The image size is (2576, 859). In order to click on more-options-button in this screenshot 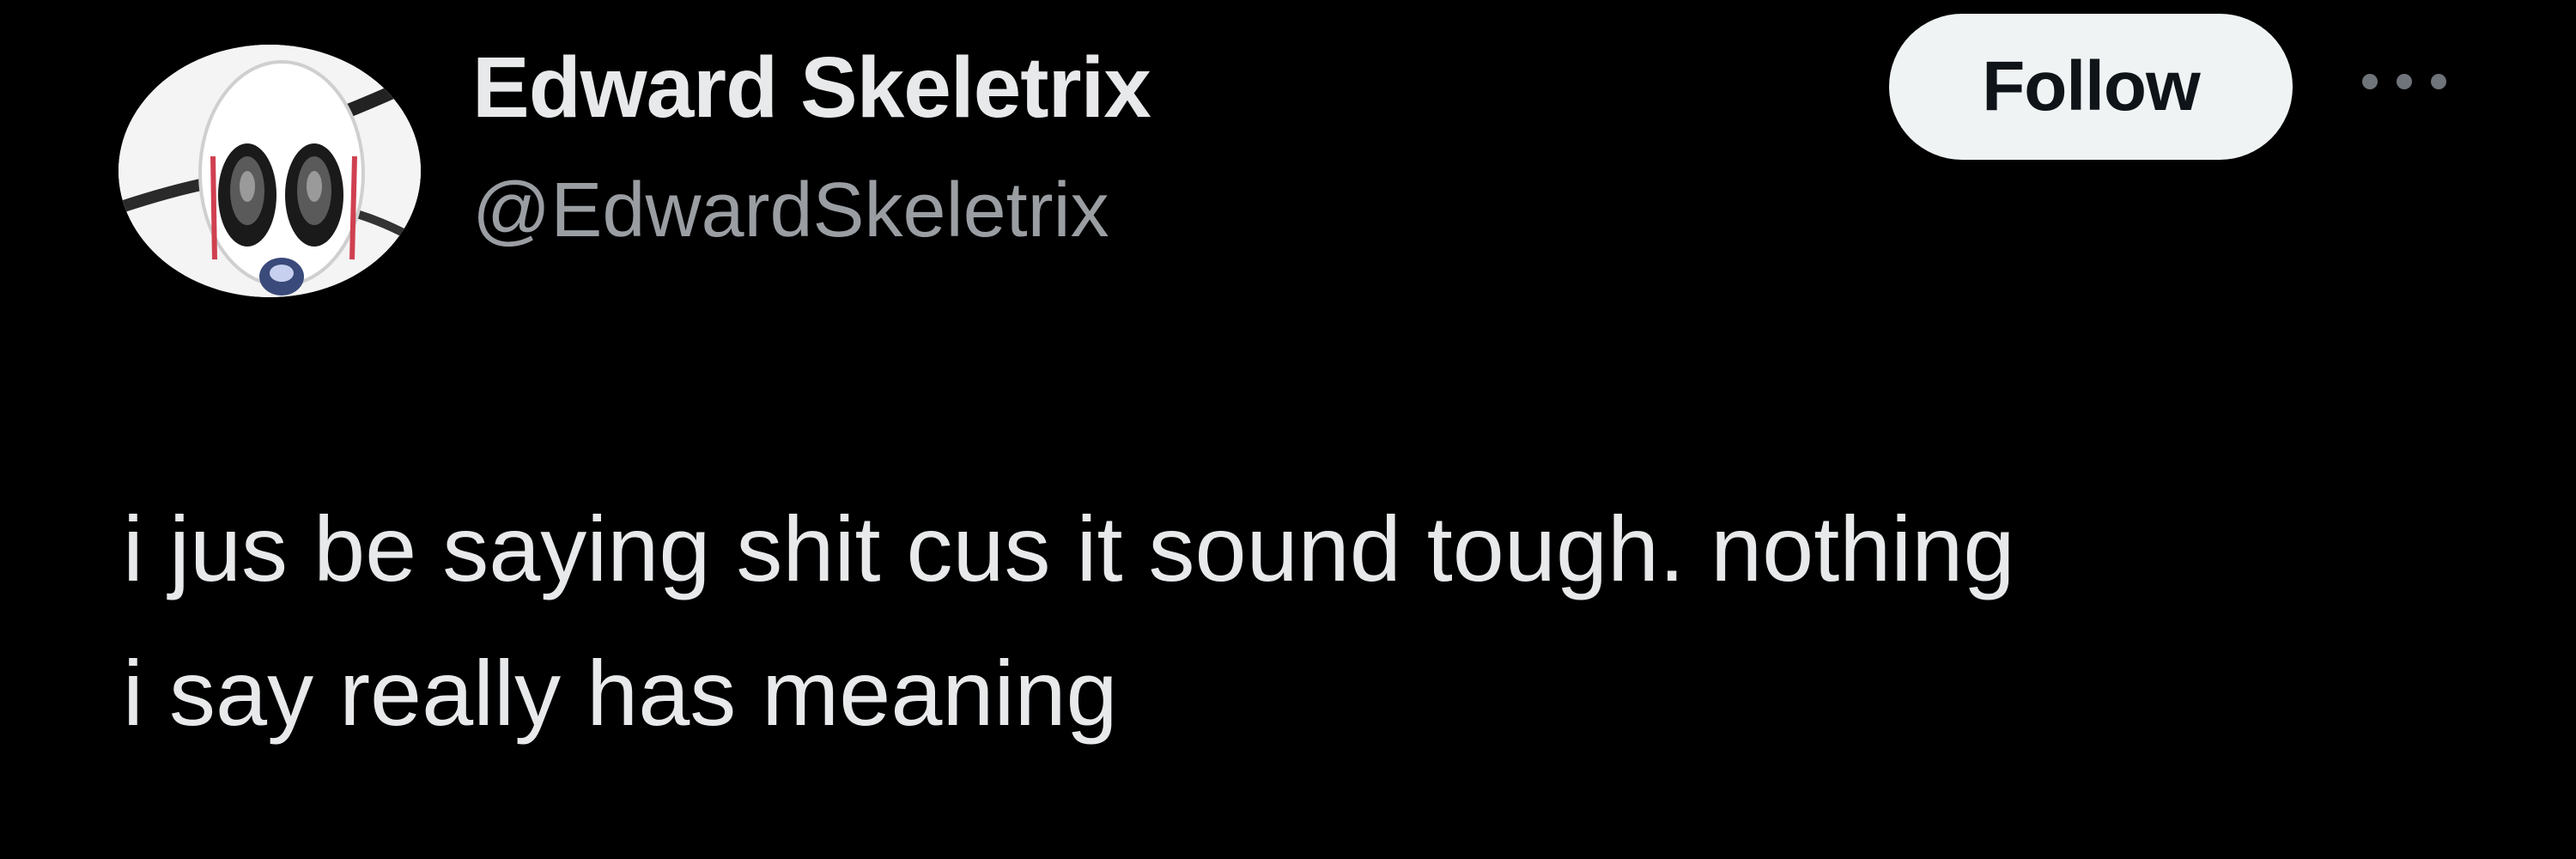, I will do `click(2404, 81)`.